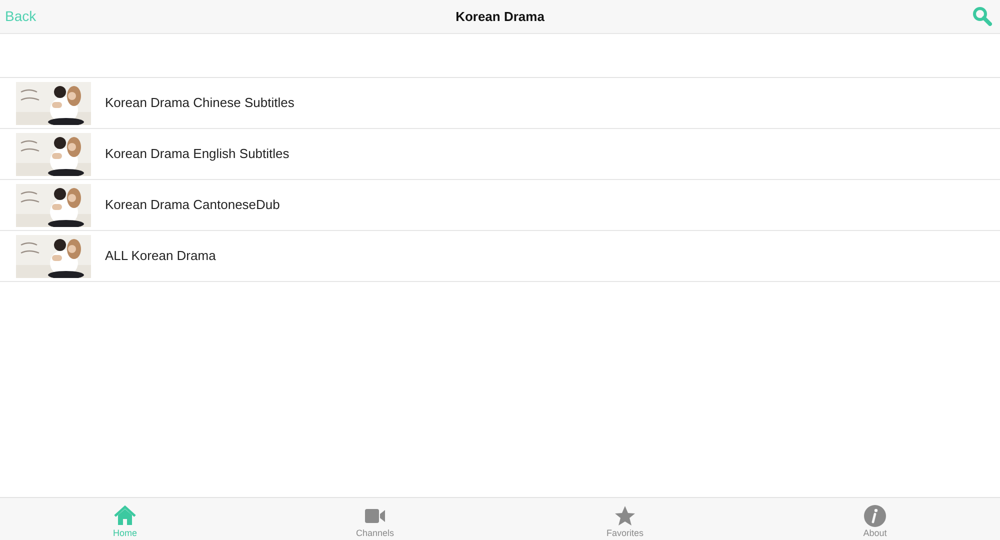  I want to click on back-link: Back, so click(21, 16).